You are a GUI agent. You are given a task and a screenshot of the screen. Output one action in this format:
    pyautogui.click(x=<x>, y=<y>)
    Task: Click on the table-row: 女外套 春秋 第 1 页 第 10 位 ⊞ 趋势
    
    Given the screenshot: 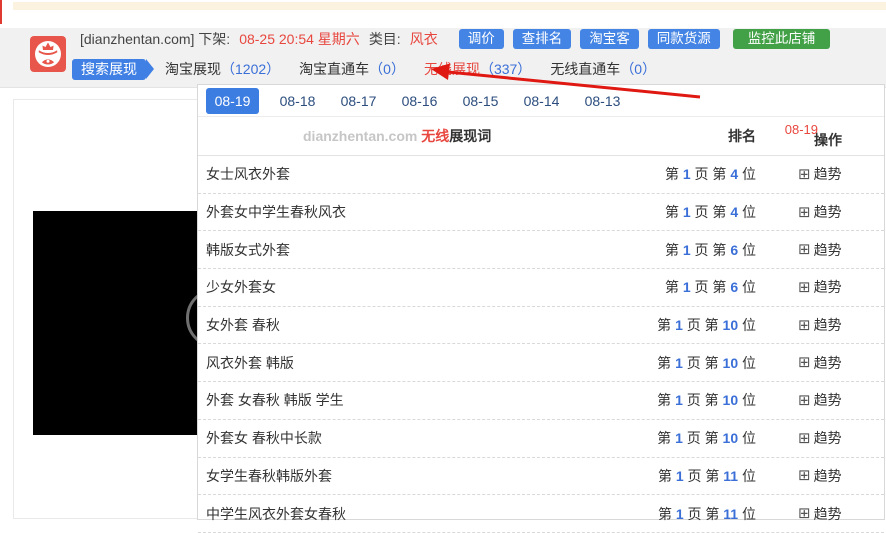 What is the action you would take?
    pyautogui.click(x=541, y=326)
    